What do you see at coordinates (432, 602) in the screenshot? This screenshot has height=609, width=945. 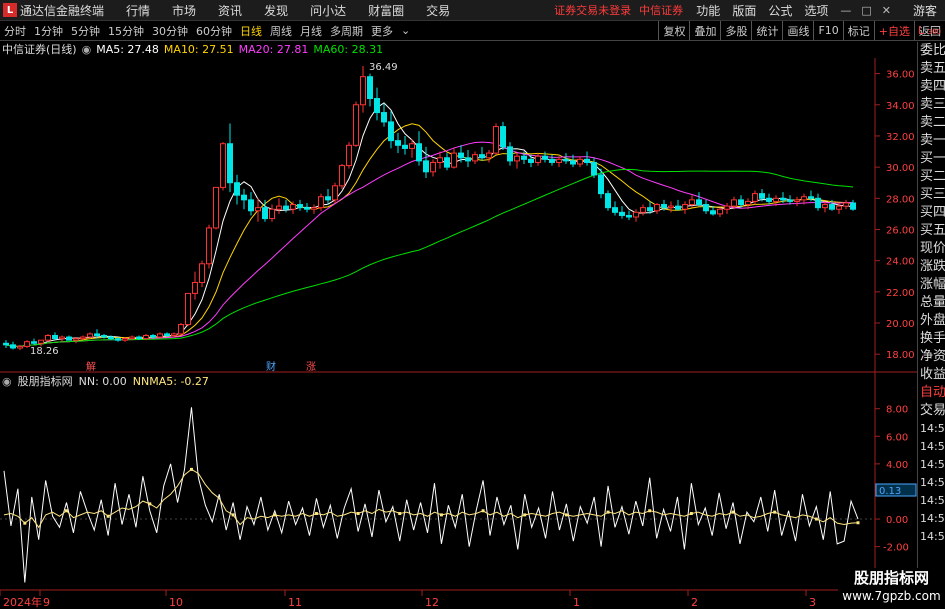 I see `date-tick-label: 12` at bounding box center [432, 602].